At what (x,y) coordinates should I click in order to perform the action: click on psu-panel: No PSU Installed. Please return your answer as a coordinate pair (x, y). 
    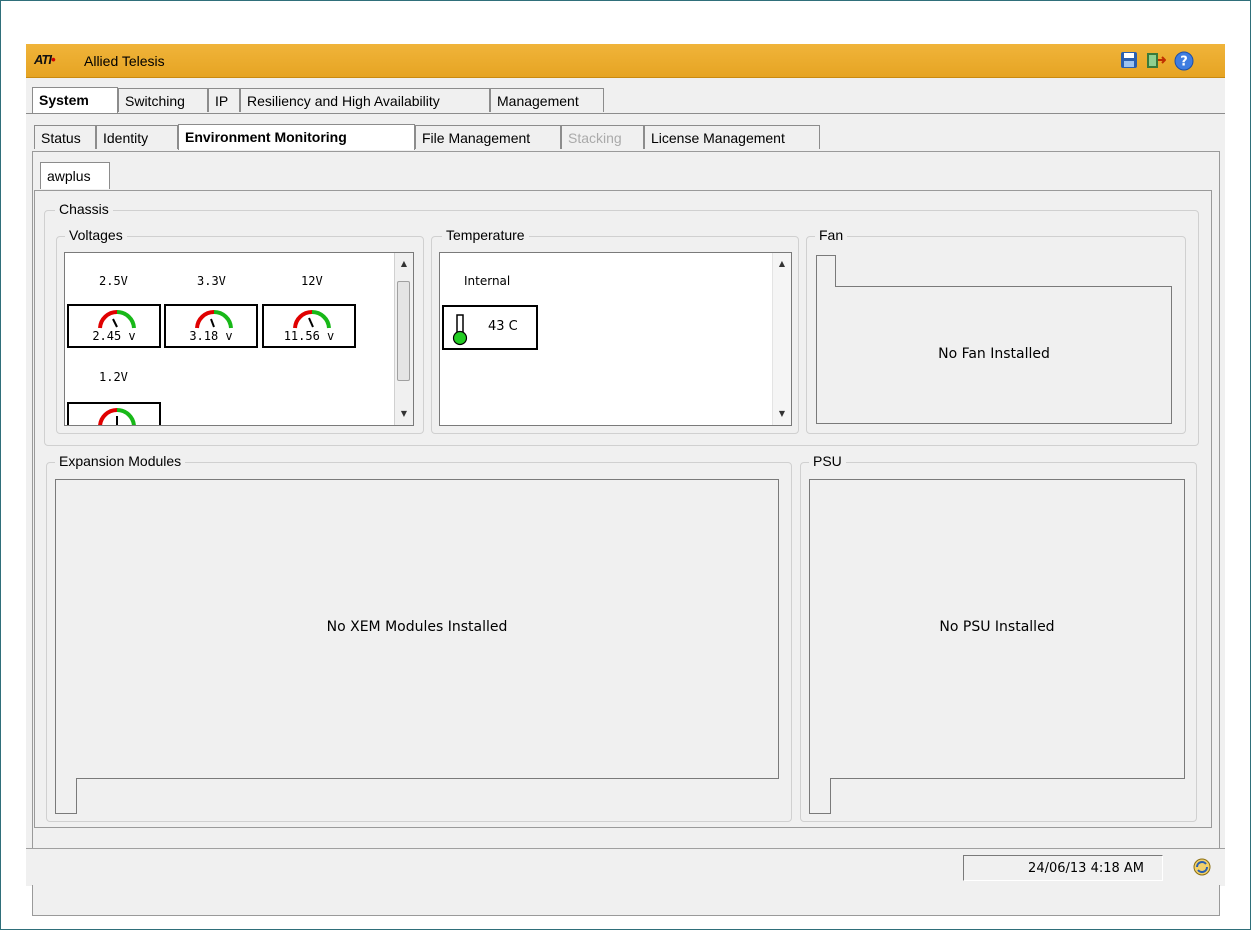
    Looking at the image, I should click on (997, 629).